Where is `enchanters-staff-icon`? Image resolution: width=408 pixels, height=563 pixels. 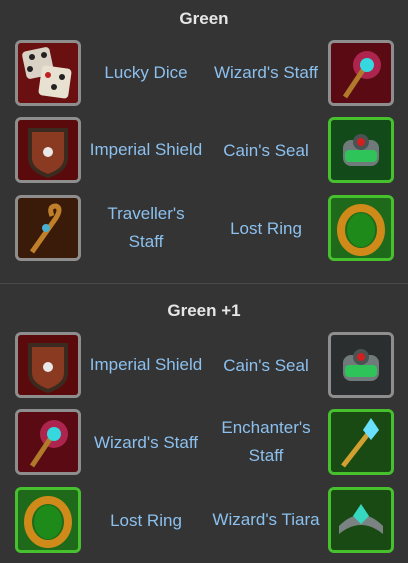 enchanters-staff-icon is located at coordinates (361, 442).